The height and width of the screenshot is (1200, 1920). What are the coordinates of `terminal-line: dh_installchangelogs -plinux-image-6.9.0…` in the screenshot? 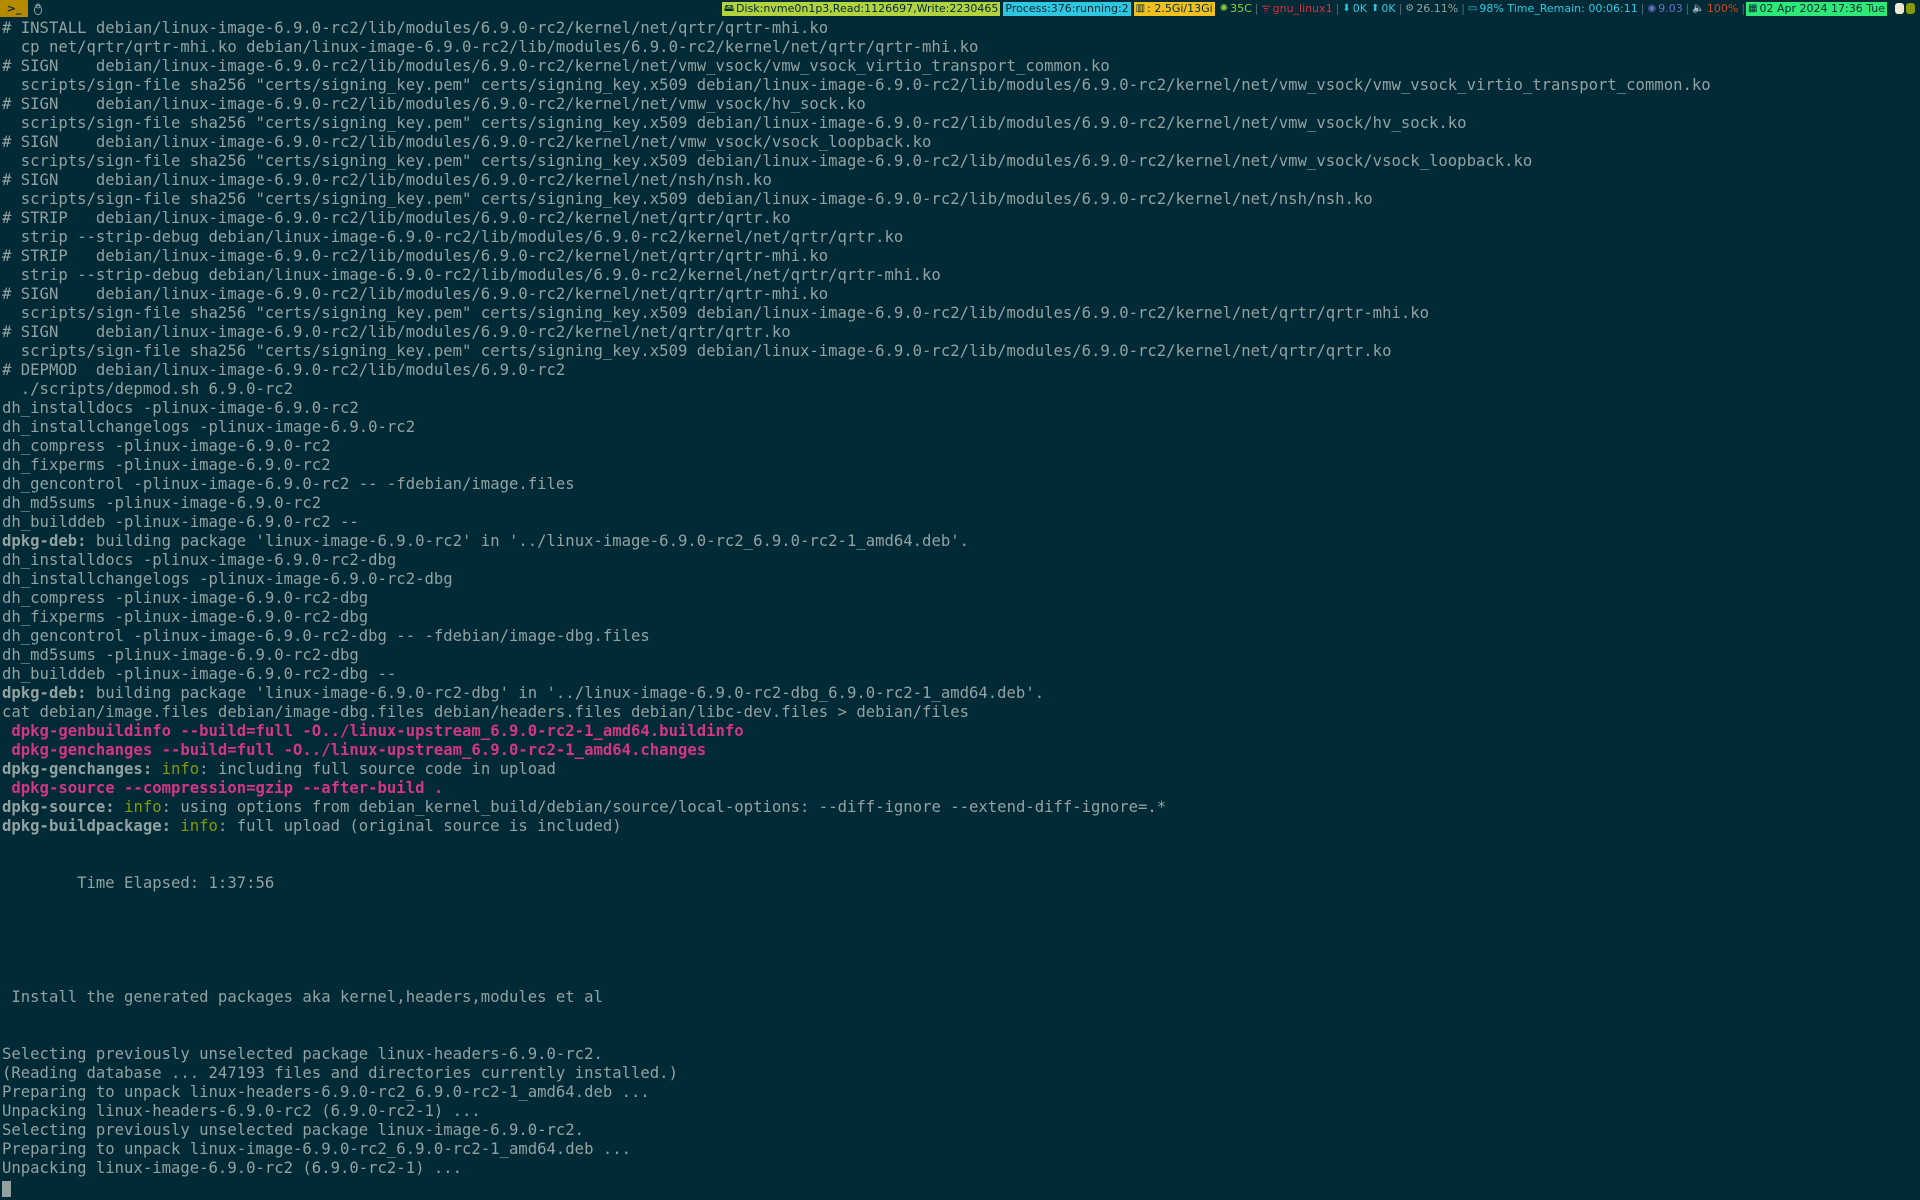 It's located at (961, 579).